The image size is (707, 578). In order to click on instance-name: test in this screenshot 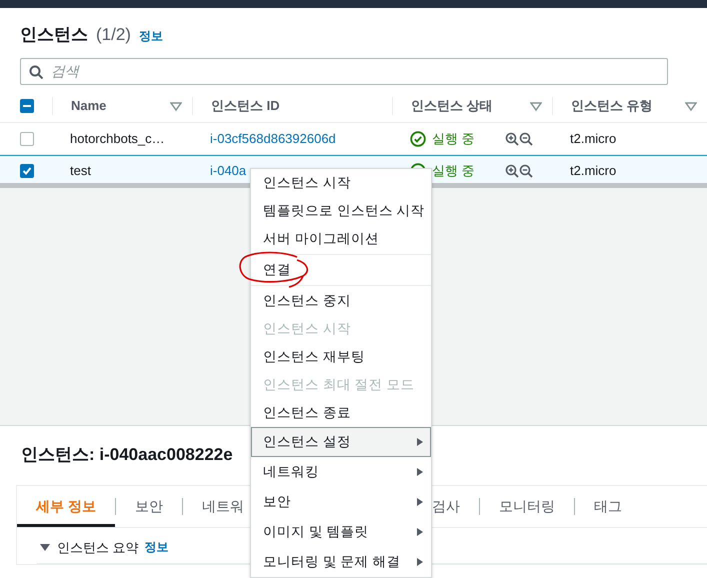, I will do `click(80, 171)`.